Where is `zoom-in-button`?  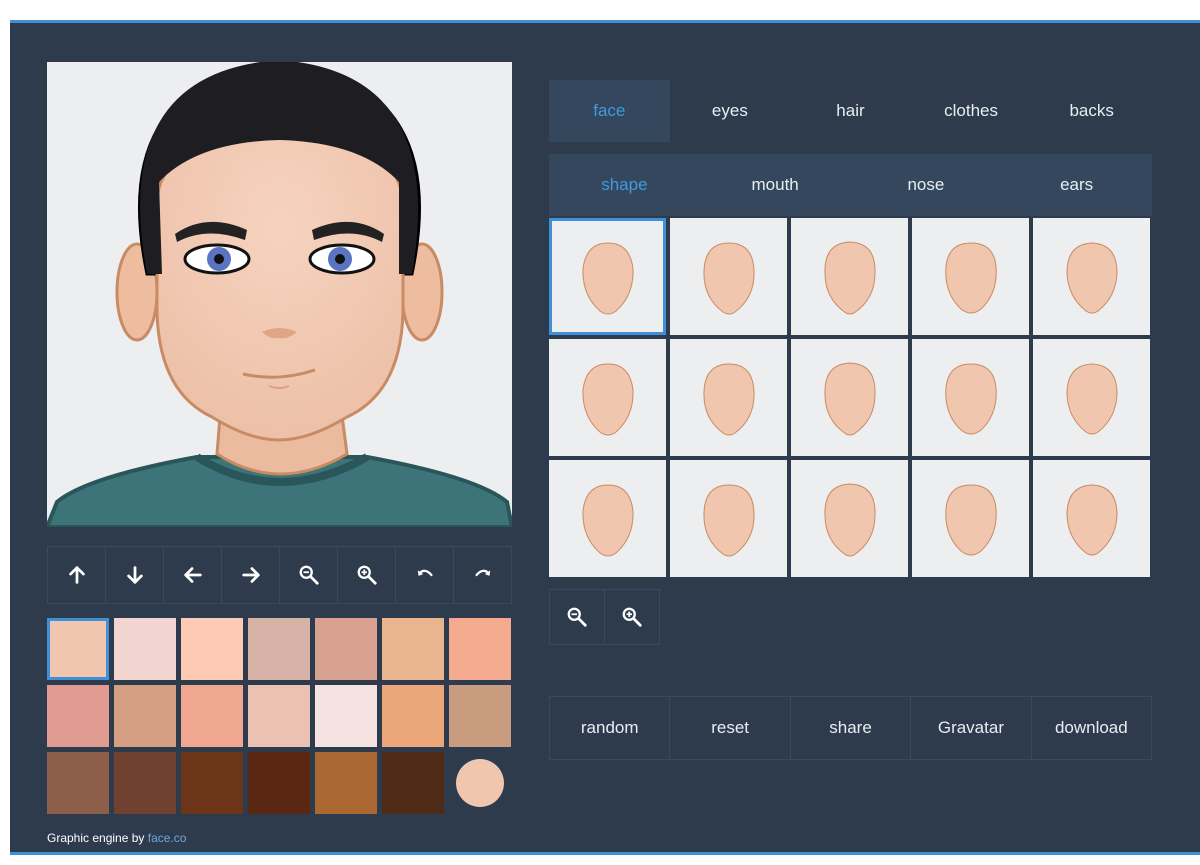
zoom-in-button is located at coordinates (367, 575).